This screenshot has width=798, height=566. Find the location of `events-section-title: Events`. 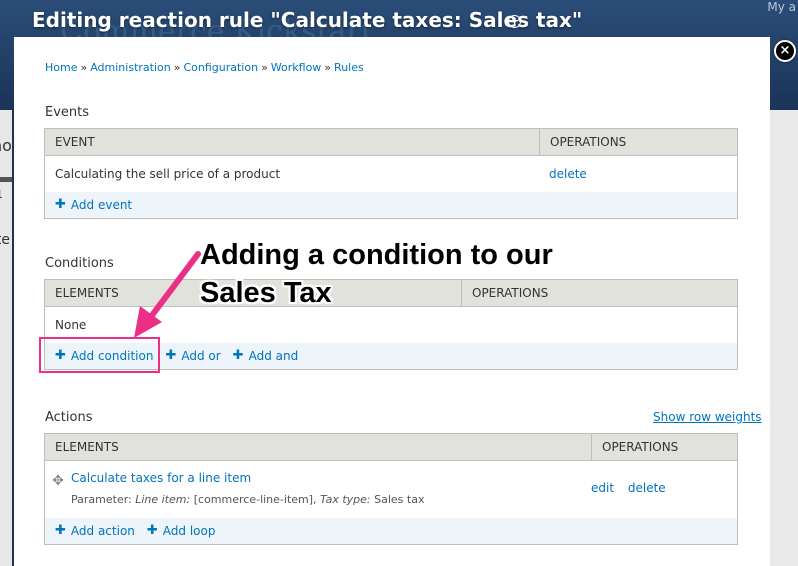

events-section-title: Events is located at coordinates (67, 112).